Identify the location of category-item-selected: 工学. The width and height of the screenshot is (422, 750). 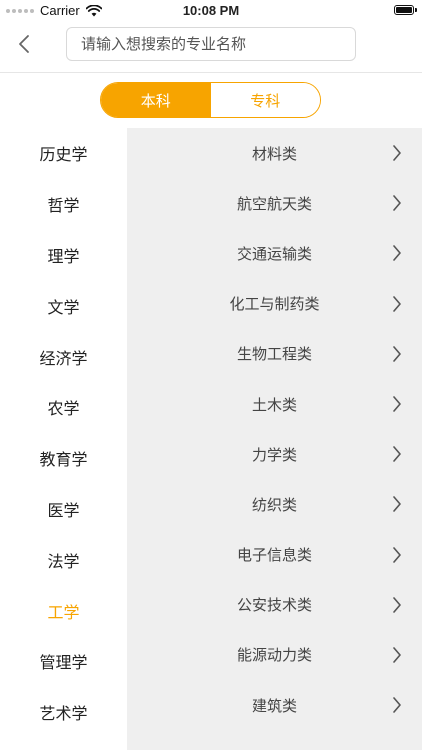
(63, 610).